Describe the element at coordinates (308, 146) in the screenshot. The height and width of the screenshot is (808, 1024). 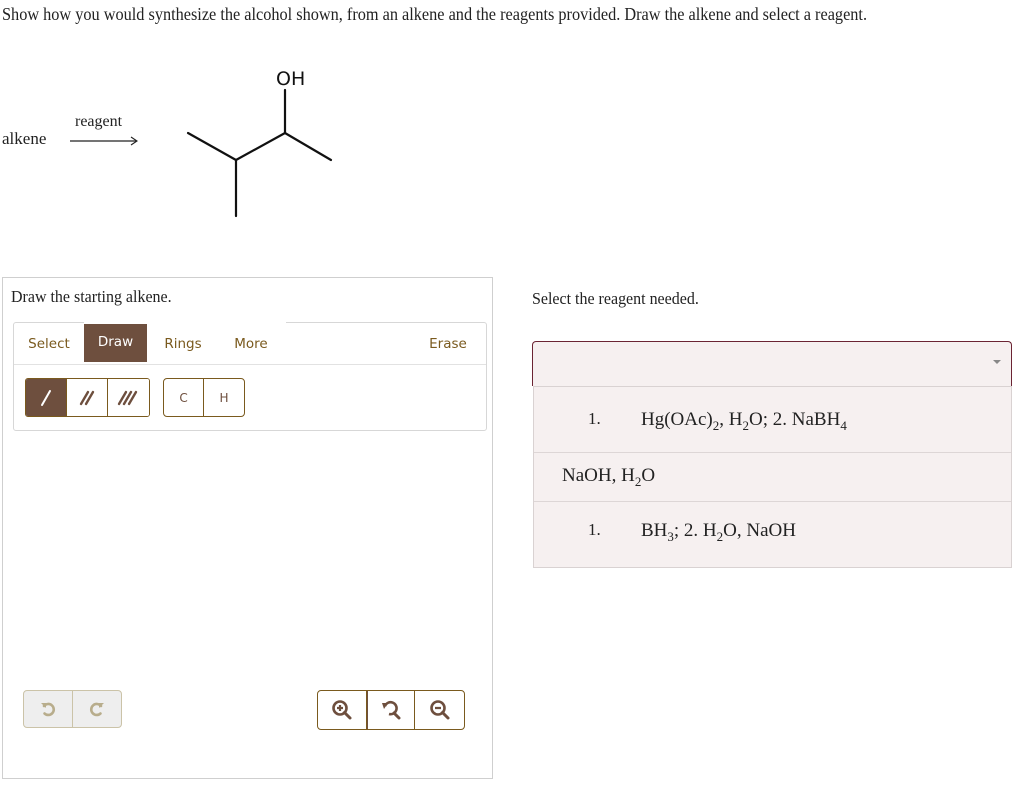
I see `bond-methyl-right` at that location.